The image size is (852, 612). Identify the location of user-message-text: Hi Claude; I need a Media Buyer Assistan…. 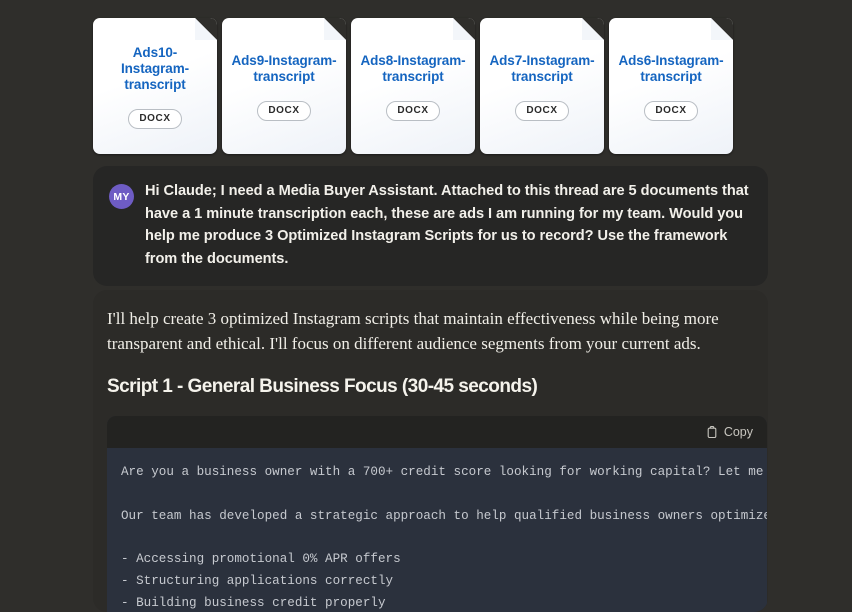
(447, 225).